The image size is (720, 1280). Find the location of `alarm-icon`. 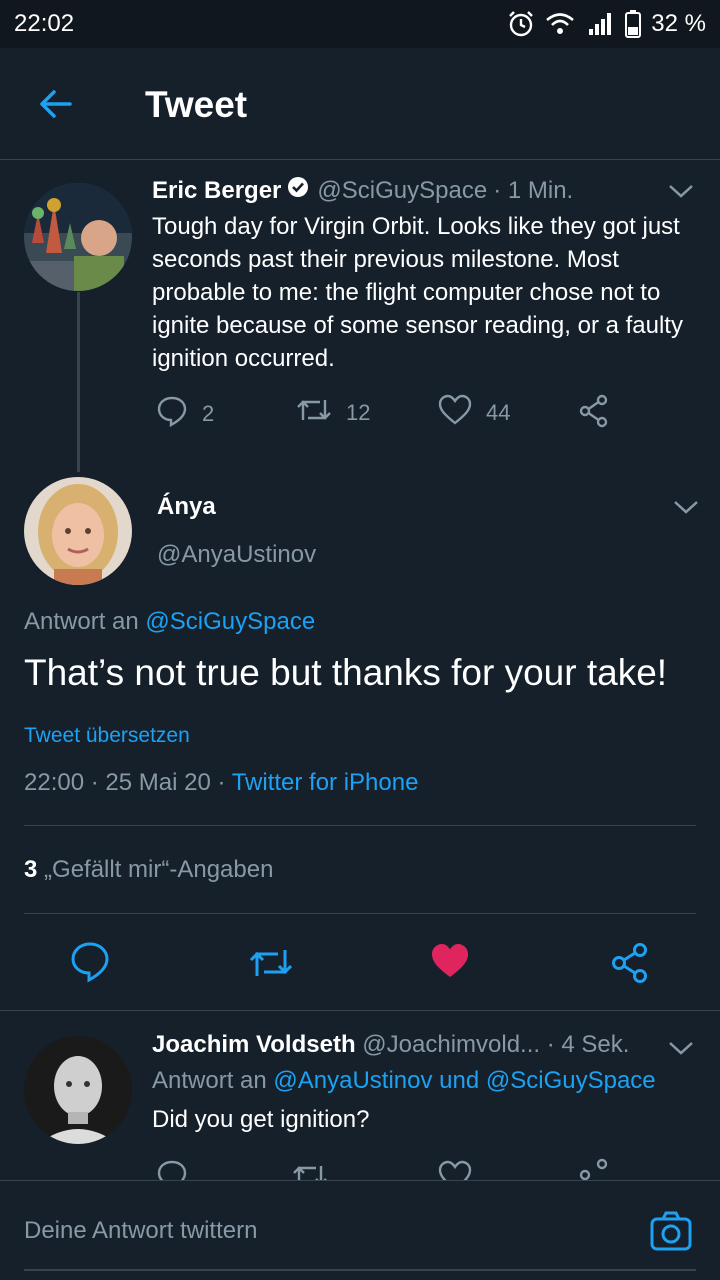

alarm-icon is located at coordinates (521, 24).